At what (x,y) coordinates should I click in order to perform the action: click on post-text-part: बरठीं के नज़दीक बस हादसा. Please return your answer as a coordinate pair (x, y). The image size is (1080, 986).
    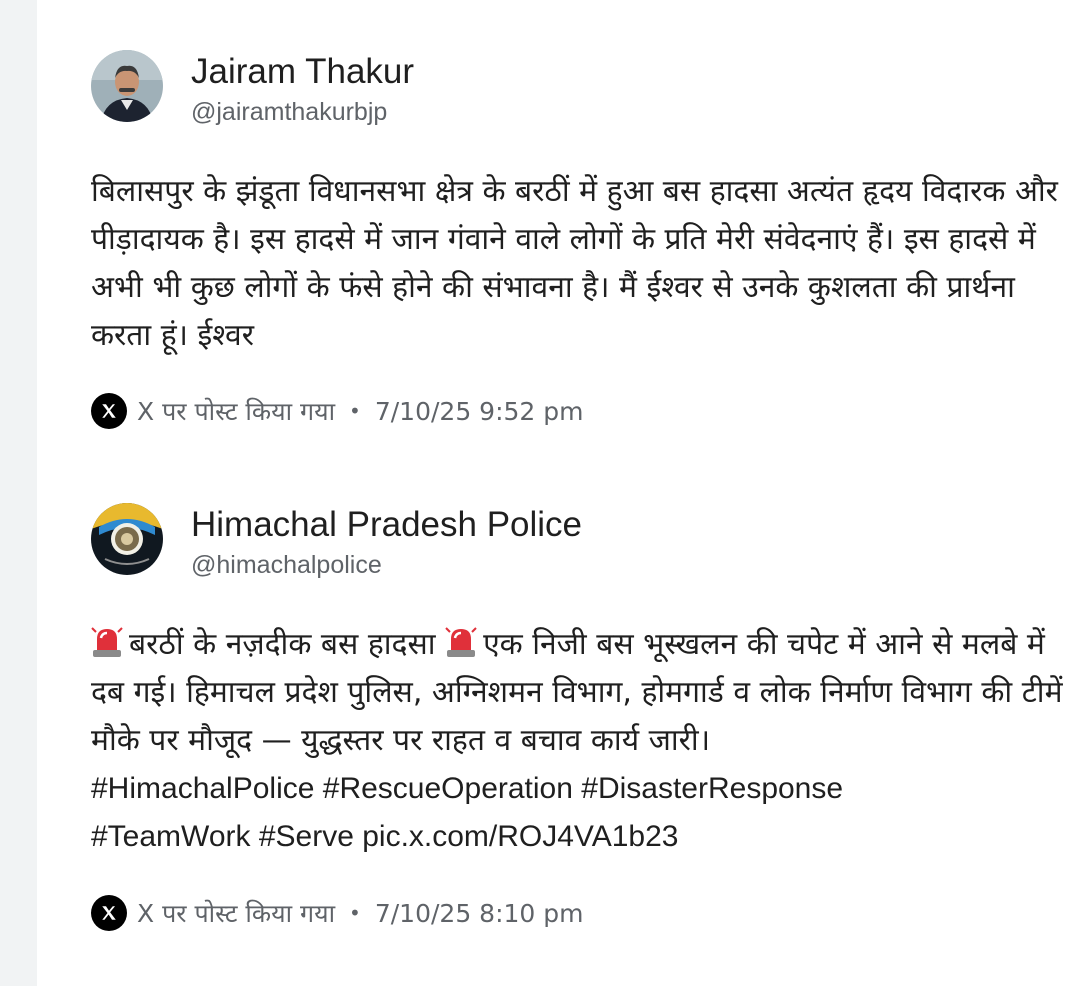
    Looking at the image, I should click on (282, 644).